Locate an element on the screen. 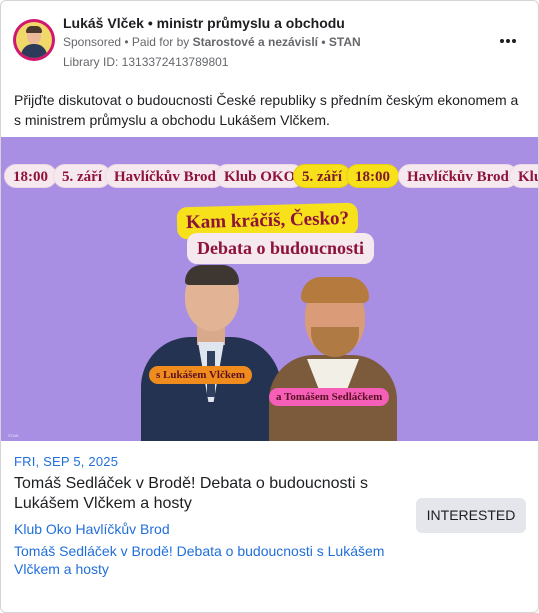 This screenshot has height=613, width=539. library-id: Library ID: 1313372413789801 is located at coordinates (146, 62).